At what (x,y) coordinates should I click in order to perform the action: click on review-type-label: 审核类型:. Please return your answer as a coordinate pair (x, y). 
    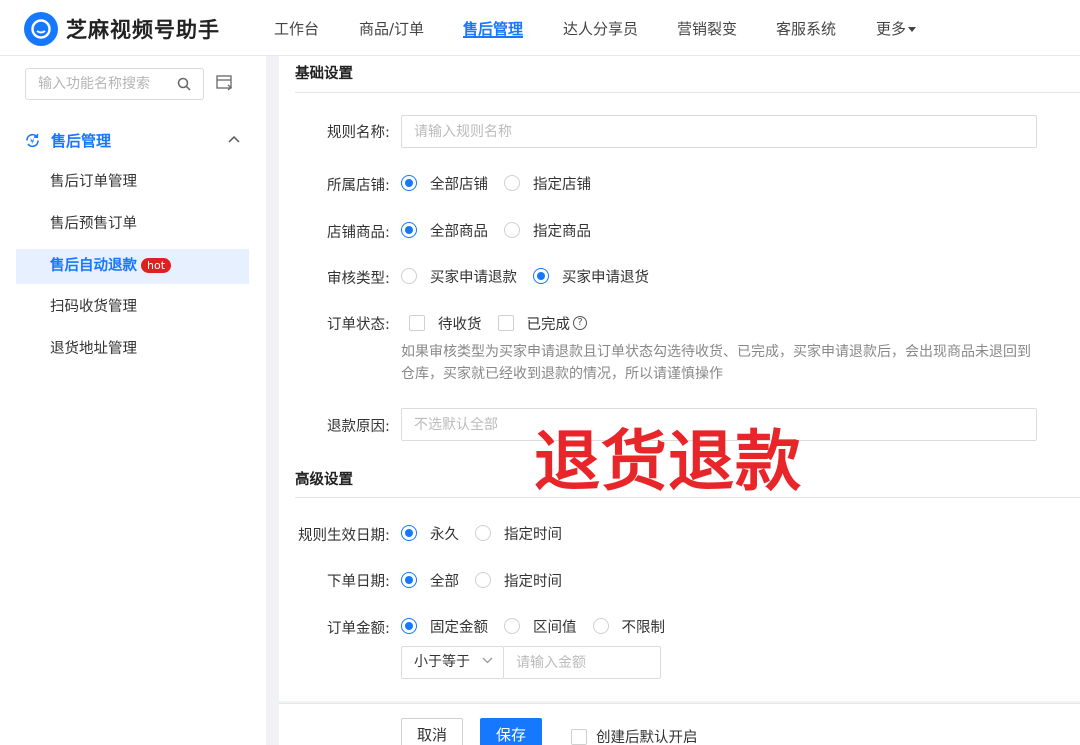
    Looking at the image, I should click on (358, 279).